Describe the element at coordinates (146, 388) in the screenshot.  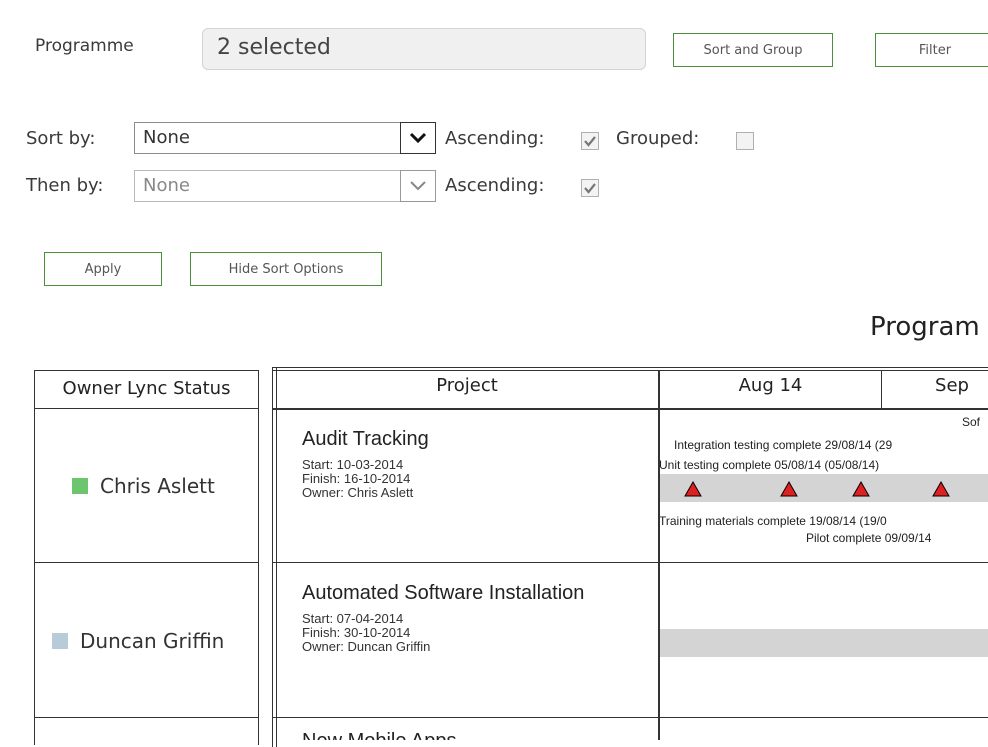
I see `header-owner-lync-status: Owner Lync Status` at that location.